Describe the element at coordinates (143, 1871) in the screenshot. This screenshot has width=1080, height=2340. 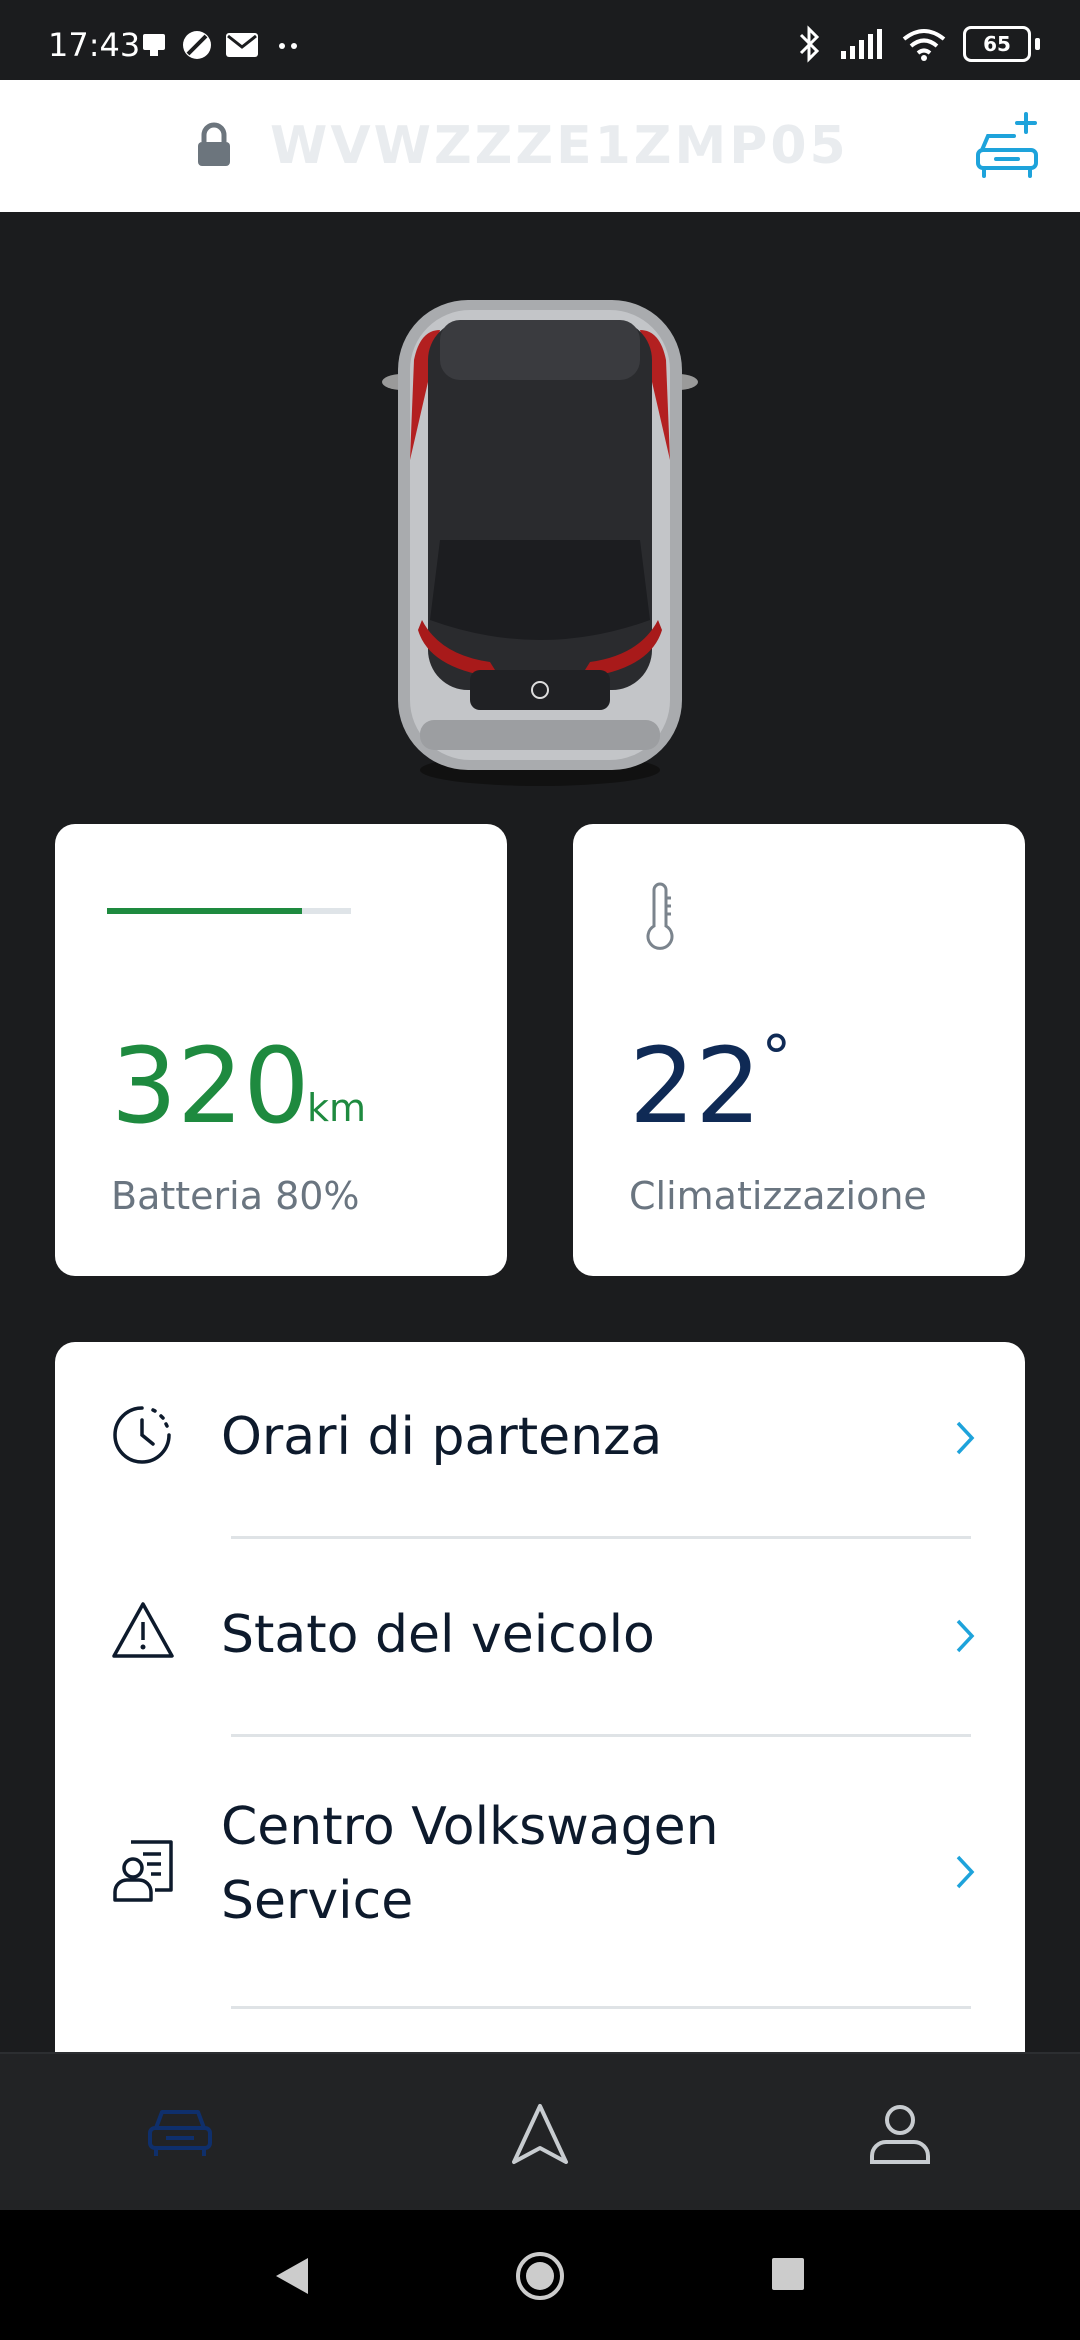
I see `service-center-icon` at that location.